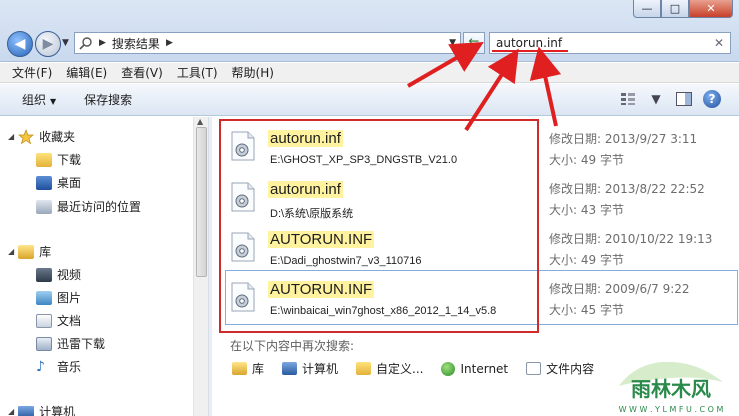 The image size is (739, 416). What do you see at coordinates (484, 86) in the screenshot?
I see `annotation-arrows` at bounding box center [484, 86].